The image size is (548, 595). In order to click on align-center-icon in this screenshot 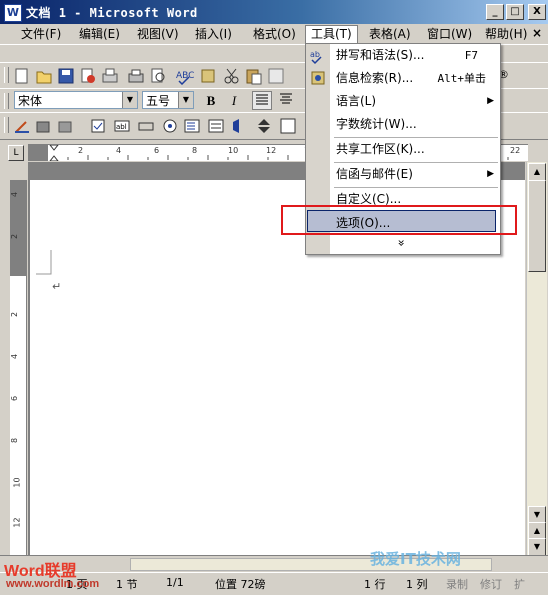, I will do `click(286, 98)`.